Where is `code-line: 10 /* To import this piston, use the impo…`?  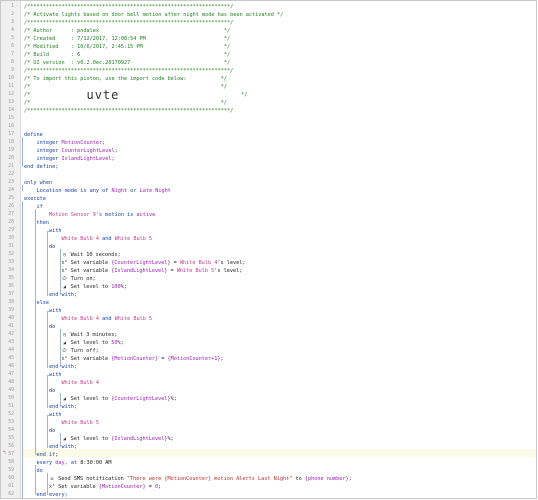
code-line: 10 /* To import this piston, use the impo… is located at coordinates (268, 79).